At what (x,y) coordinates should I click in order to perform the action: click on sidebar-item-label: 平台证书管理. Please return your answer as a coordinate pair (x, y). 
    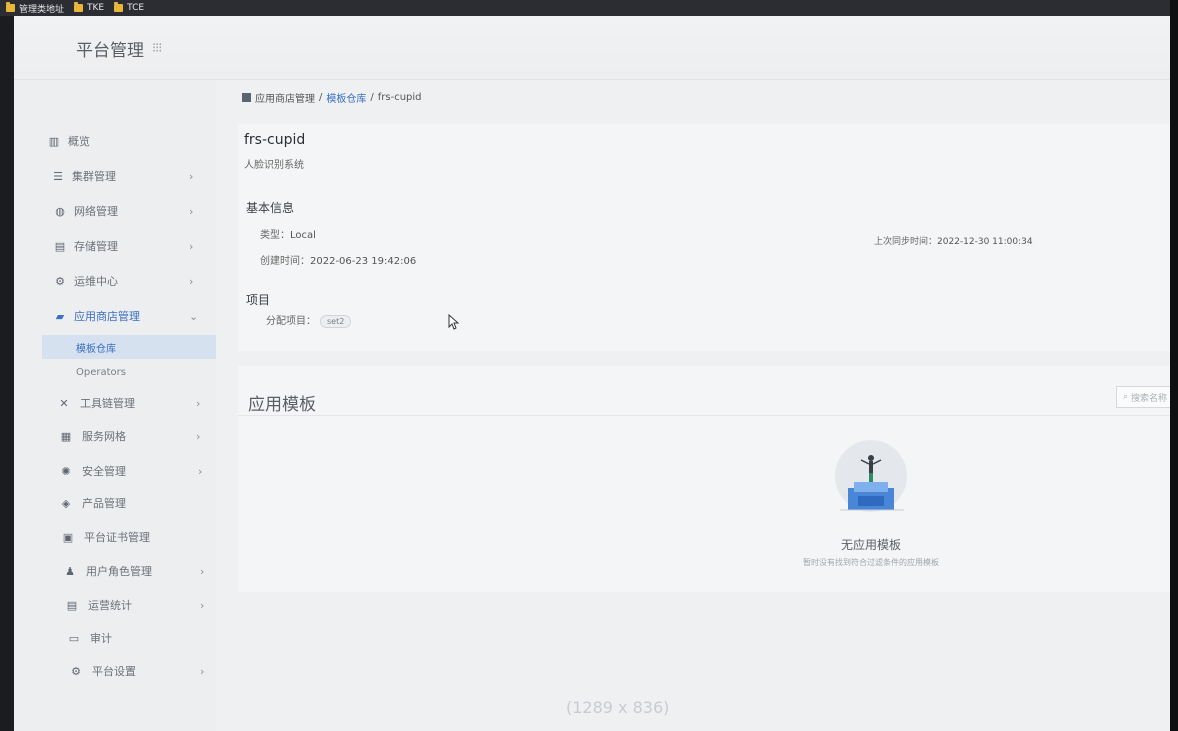
    Looking at the image, I should click on (117, 537).